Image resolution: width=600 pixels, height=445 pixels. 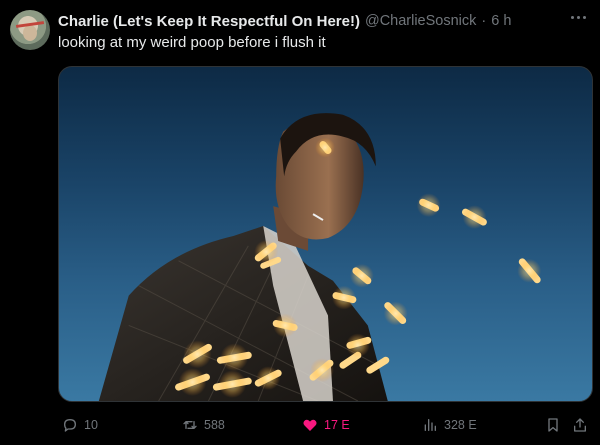 I want to click on avatar-face, so click(x=30, y=33).